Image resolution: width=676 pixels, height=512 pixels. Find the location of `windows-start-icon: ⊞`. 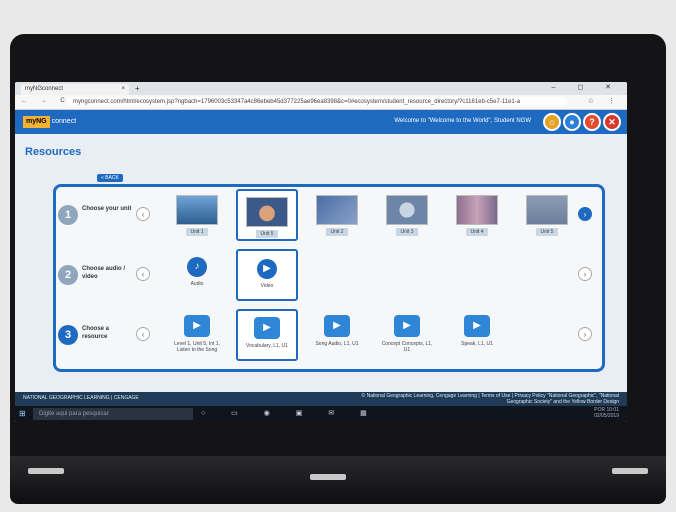

windows-start-icon: ⊞ is located at coordinates (24, 414).